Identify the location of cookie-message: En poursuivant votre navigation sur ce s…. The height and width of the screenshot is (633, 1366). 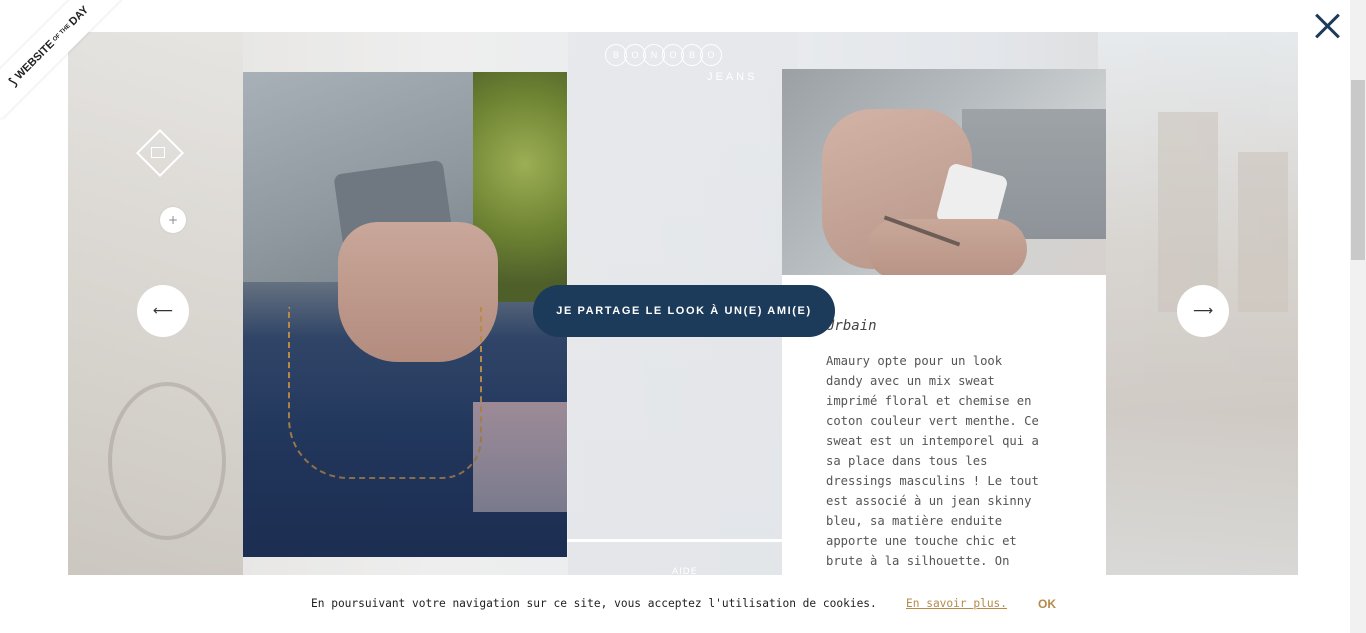
(594, 603).